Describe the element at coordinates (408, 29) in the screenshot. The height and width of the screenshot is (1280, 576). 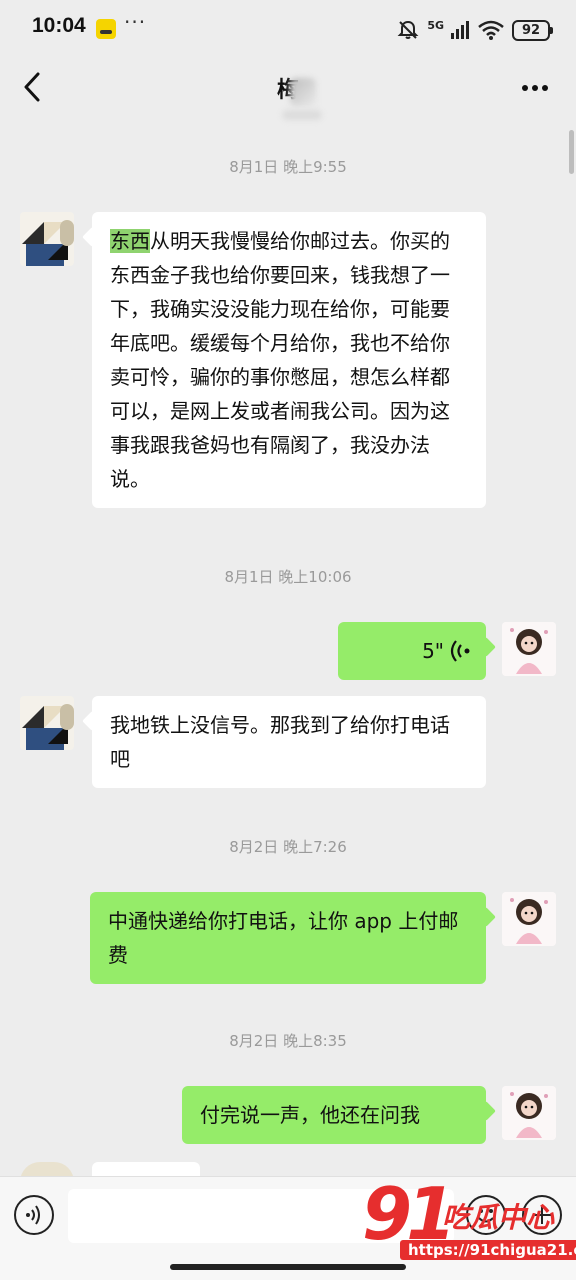
I see `mute-bell-icon` at that location.